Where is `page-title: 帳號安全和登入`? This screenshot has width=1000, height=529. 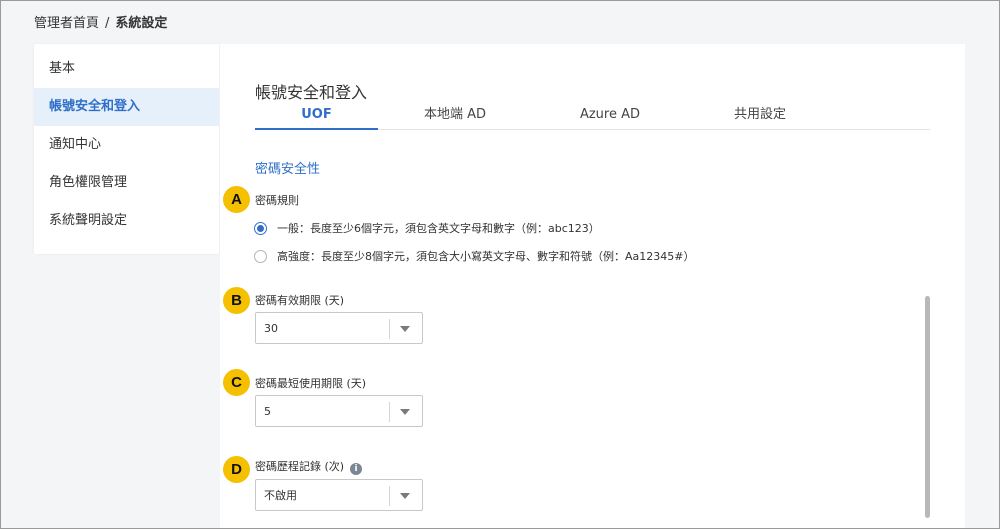 page-title: 帳號安全和登入 is located at coordinates (311, 92).